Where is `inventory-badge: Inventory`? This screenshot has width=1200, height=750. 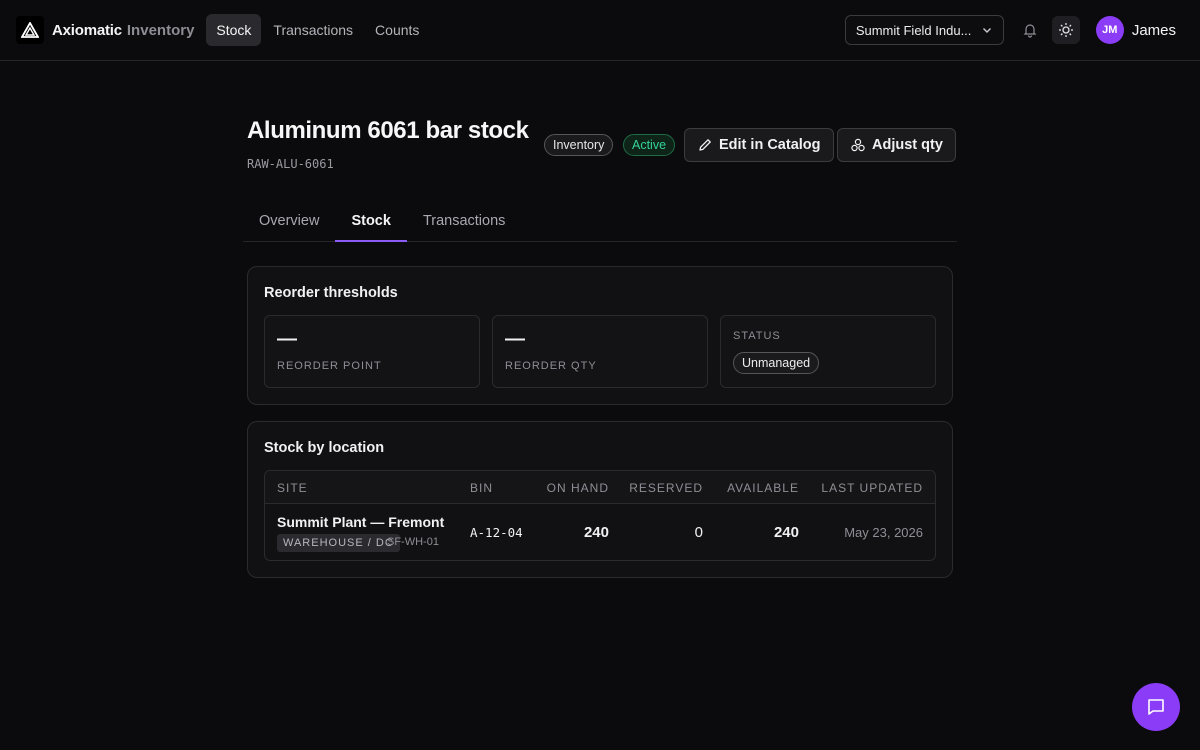
inventory-badge: Inventory is located at coordinates (579, 145).